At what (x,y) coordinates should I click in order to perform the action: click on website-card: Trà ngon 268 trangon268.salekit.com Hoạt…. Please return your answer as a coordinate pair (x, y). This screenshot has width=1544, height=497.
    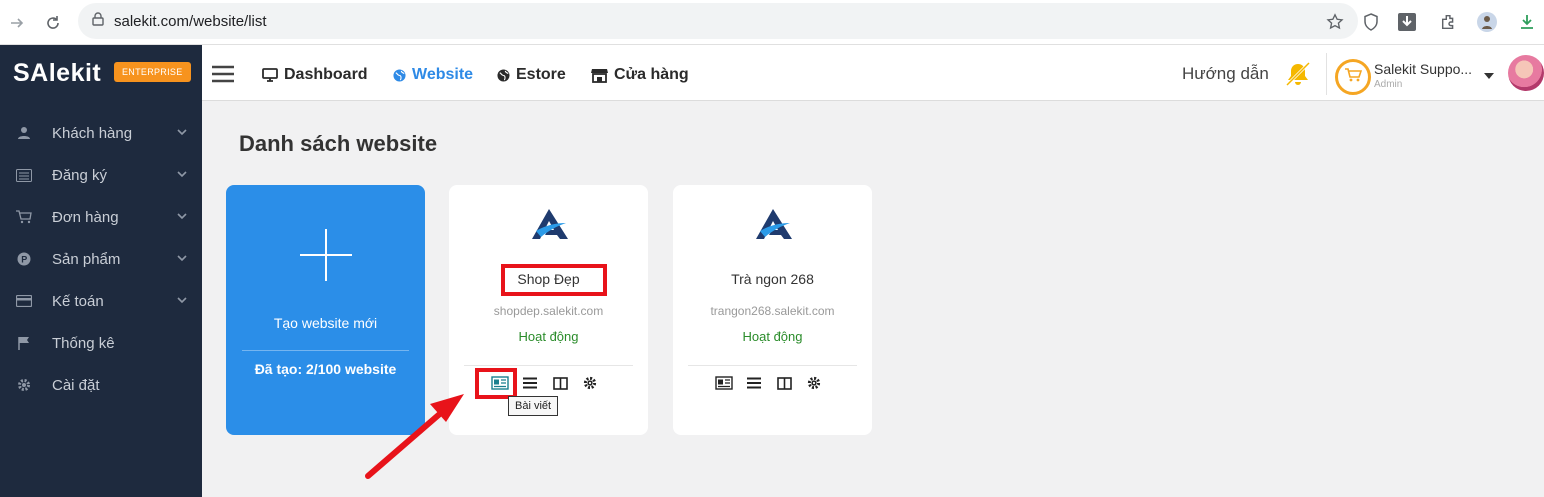
    Looking at the image, I should click on (772, 310).